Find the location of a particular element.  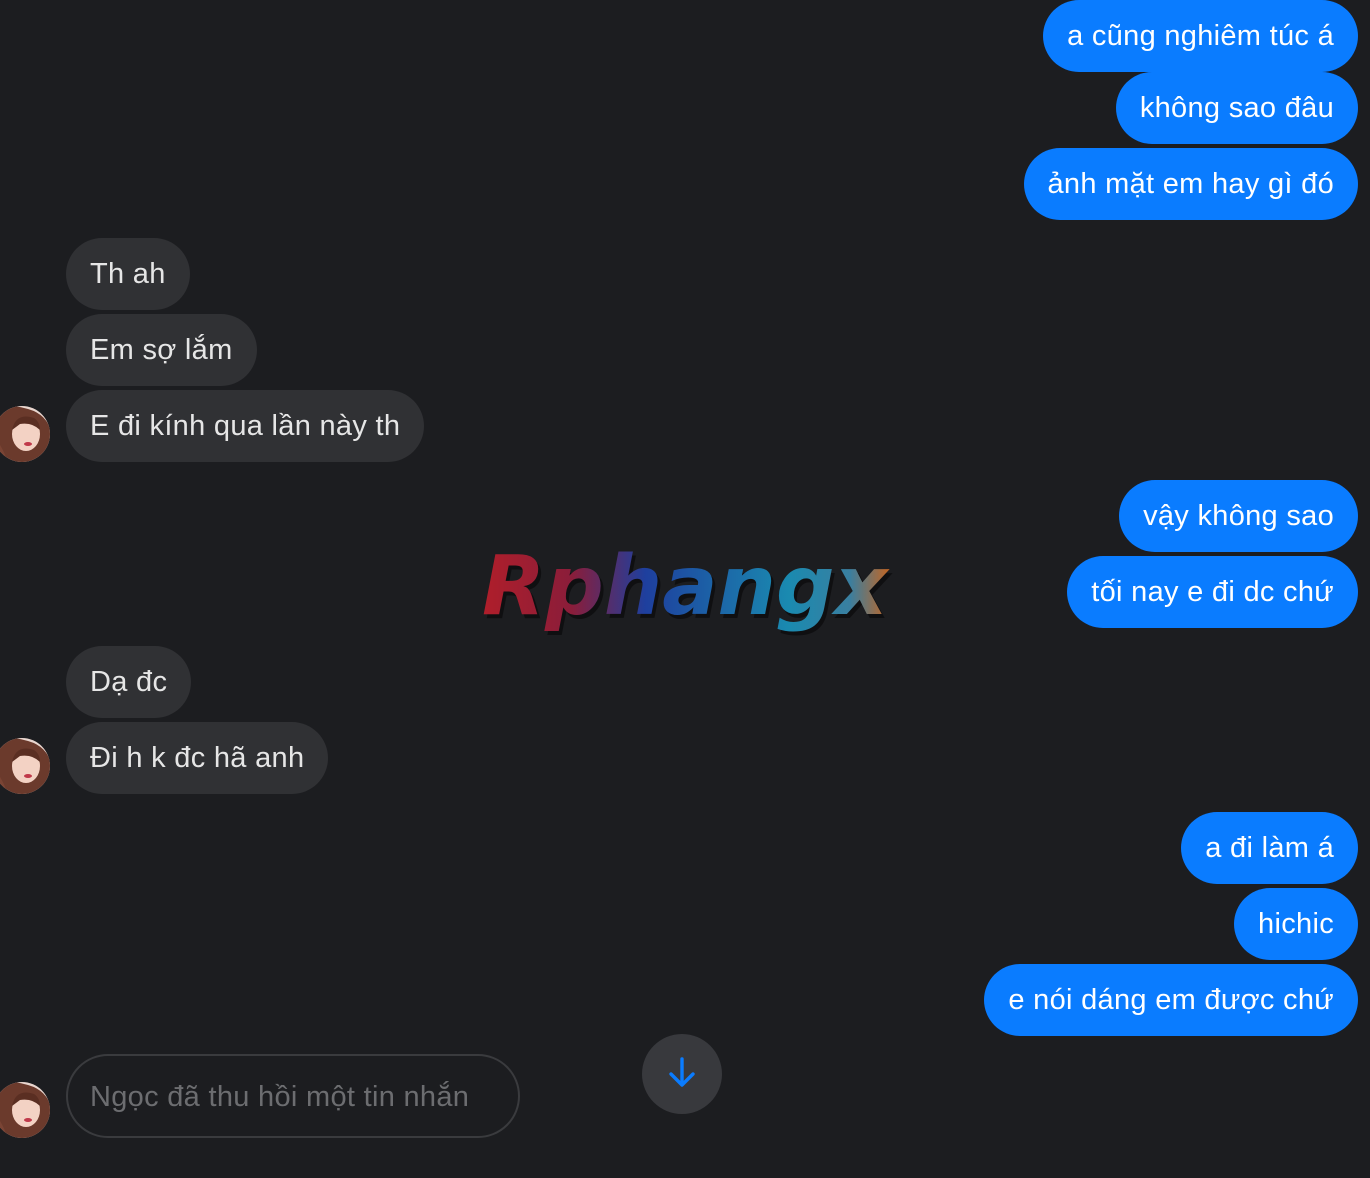

arrow-down-icon is located at coordinates (682, 1074).